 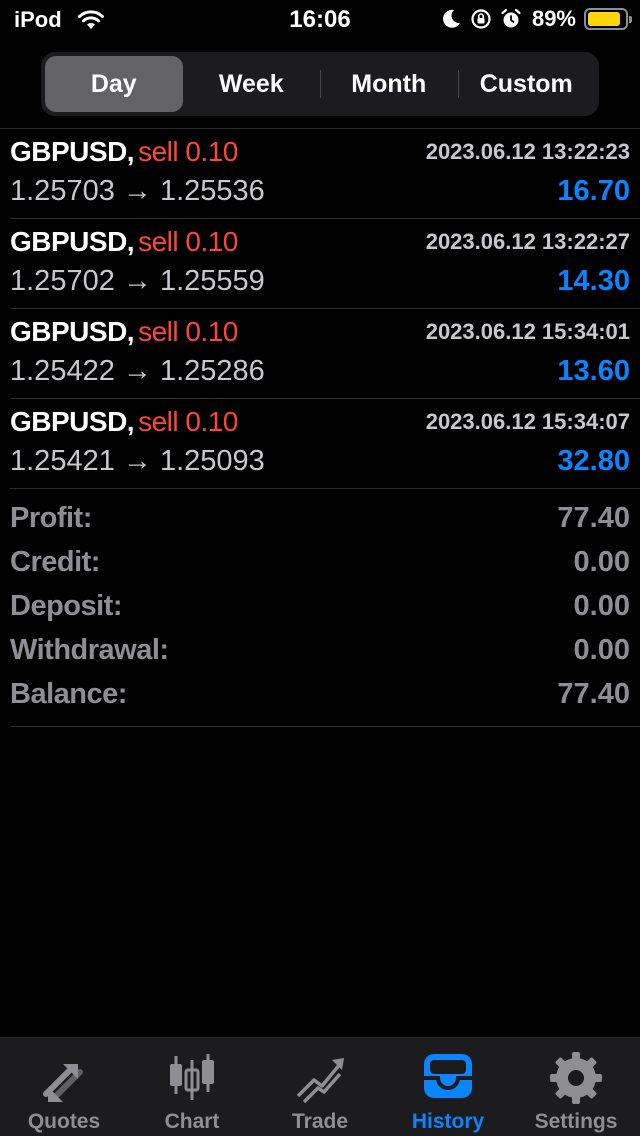 I want to click on divider, so click(x=325, y=726).